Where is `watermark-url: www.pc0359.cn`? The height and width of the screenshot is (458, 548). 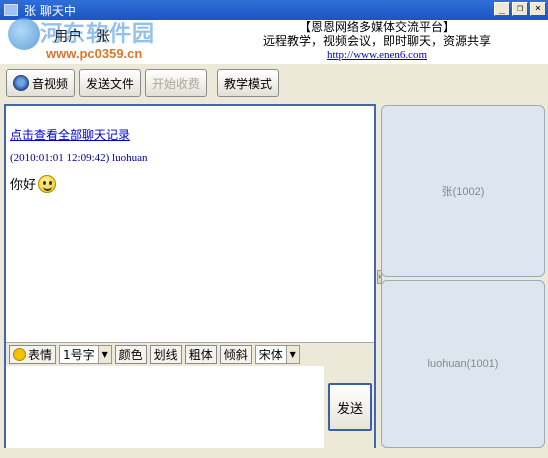 watermark-url: www.pc0359.cn is located at coordinates (94, 53).